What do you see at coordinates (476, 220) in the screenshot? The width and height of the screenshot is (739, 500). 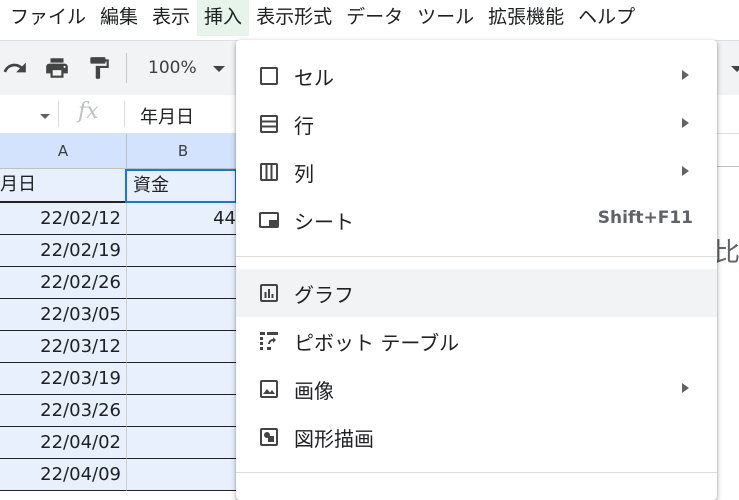 I see `menu-item-sheet: シート Shift+F11` at bounding box center [476, 220].